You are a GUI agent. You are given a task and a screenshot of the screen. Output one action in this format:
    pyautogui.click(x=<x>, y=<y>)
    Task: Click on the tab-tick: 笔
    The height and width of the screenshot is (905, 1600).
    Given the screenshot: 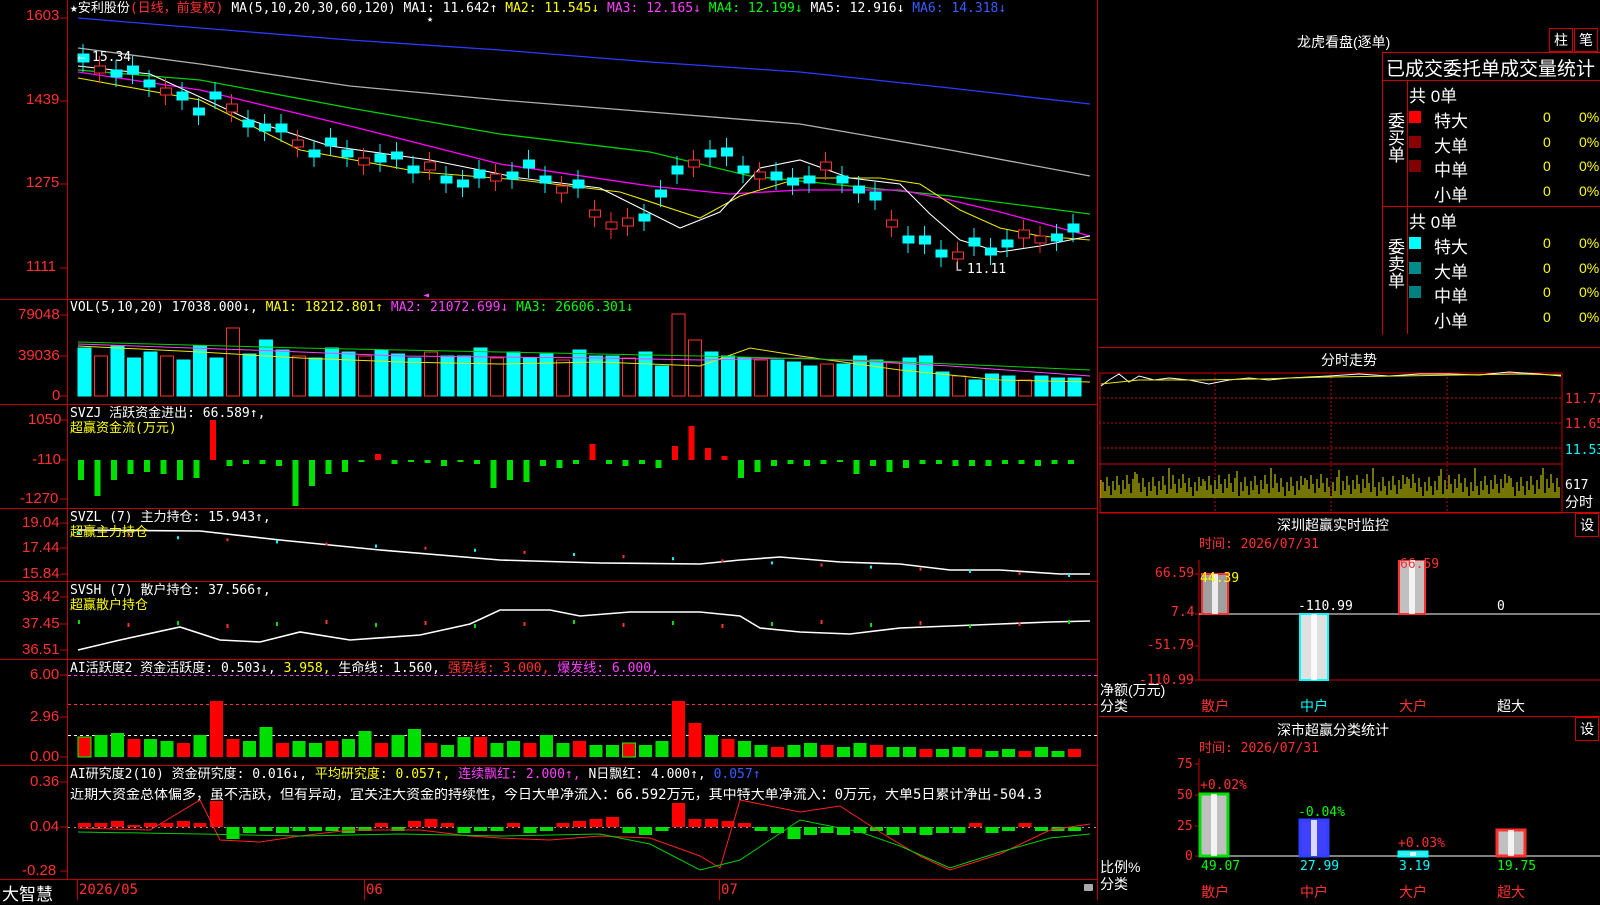 What is the action you would take?
    pyautogui.click(x=1586, y=40)
    